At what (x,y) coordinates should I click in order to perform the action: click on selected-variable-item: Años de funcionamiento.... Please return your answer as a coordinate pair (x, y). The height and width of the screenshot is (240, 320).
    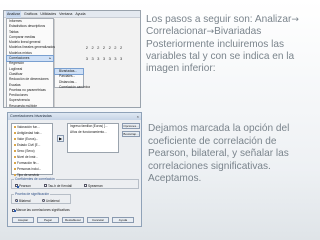
    Looking at the image, I should click on (93, 133).